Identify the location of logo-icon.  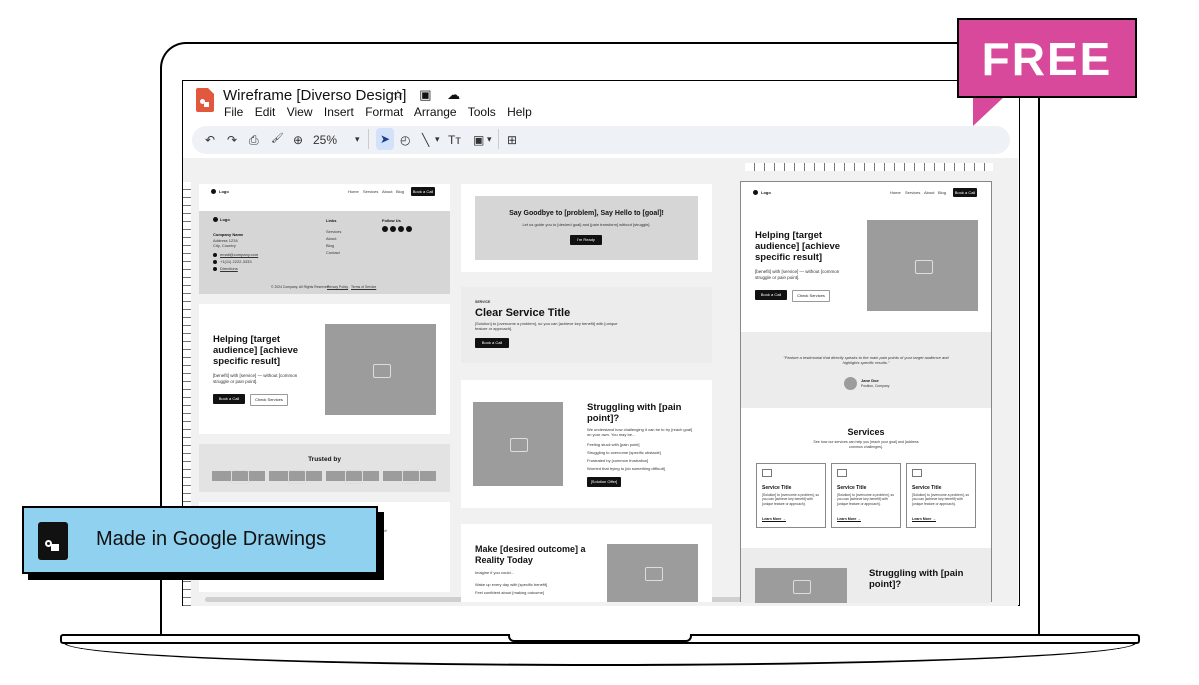
(213, 191).